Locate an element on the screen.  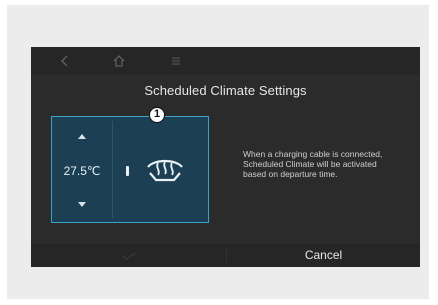
rear-defrost-icon is located at coordinates (165, 168).